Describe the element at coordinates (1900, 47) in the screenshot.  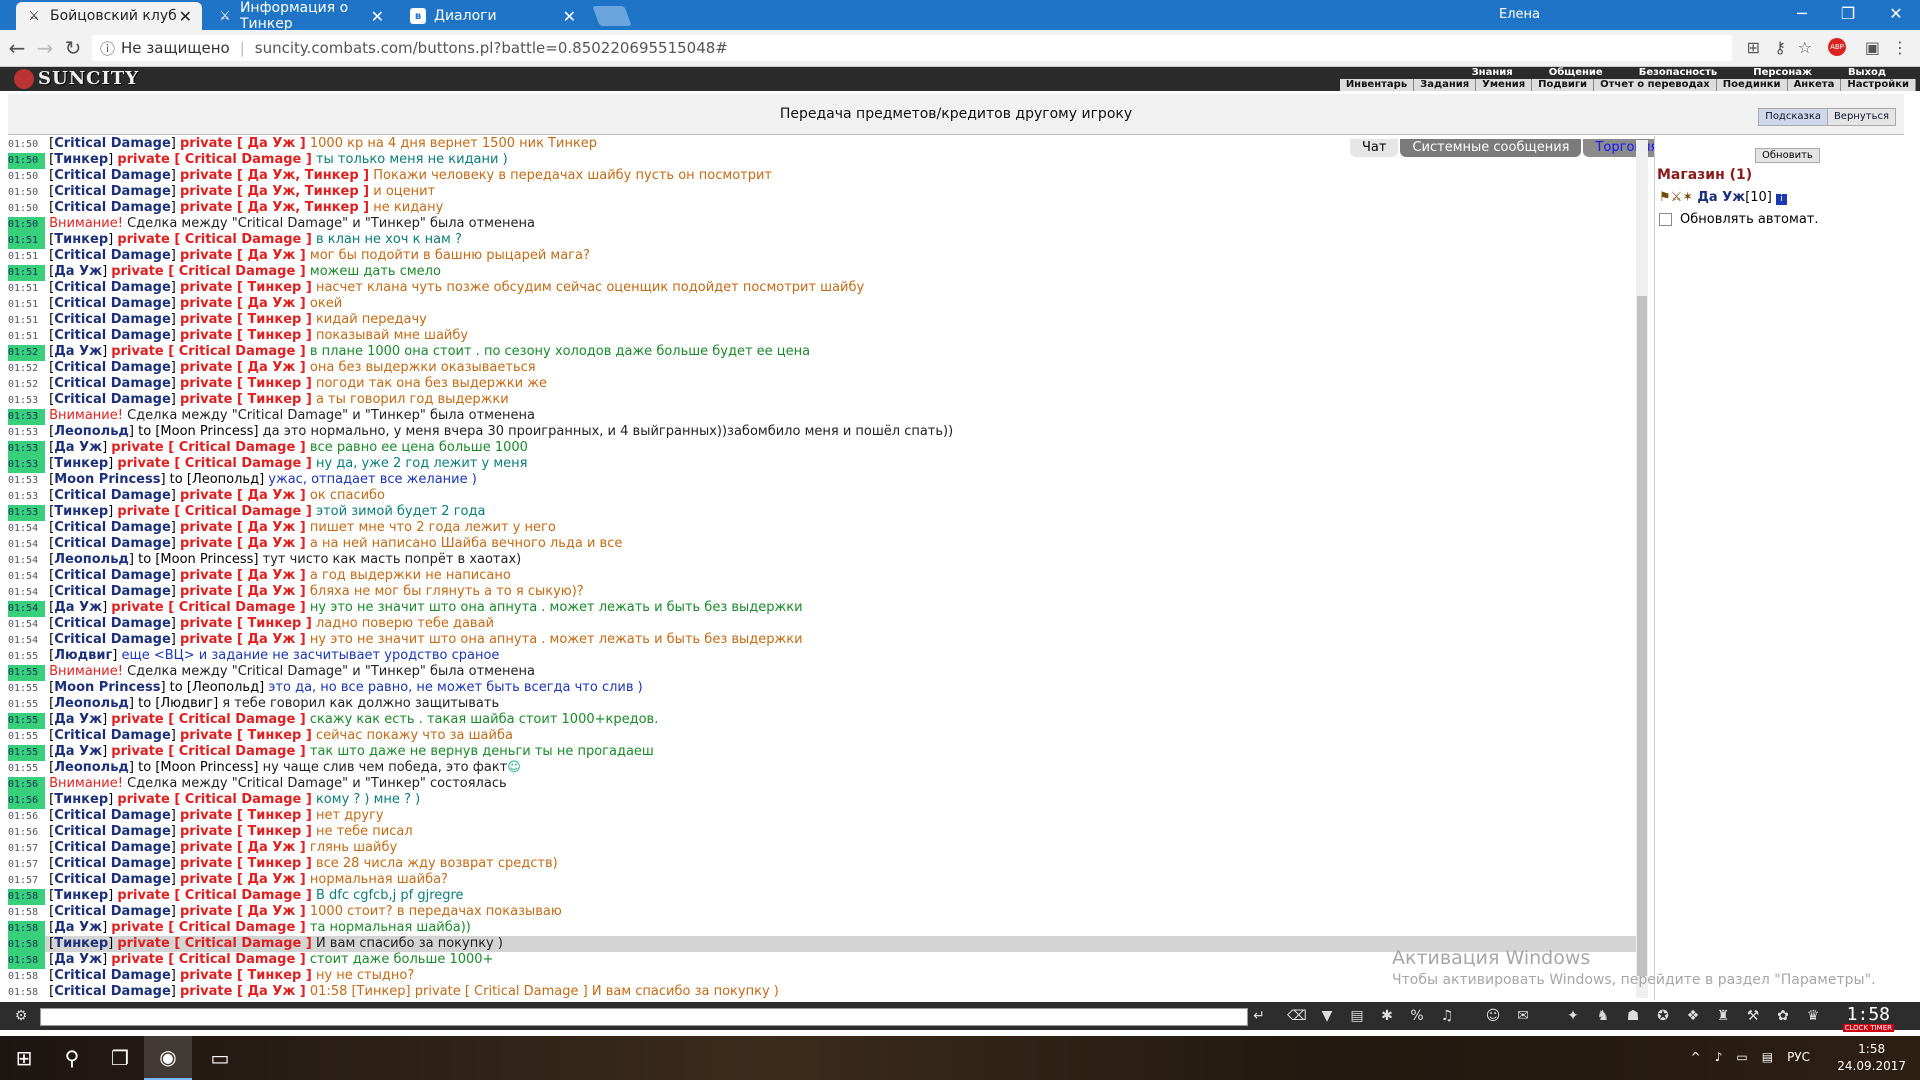
I see `menu-icon: ⋮` at that location.